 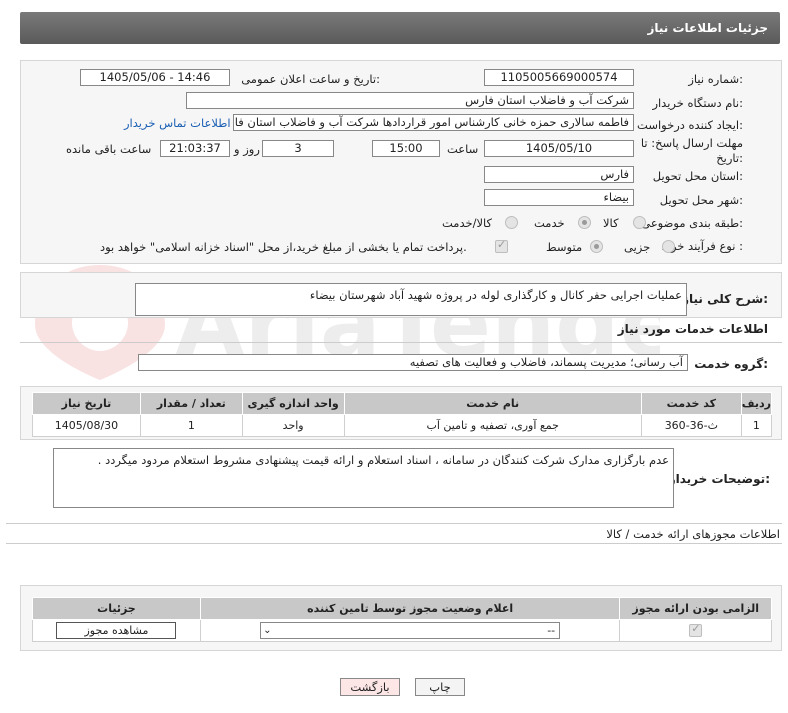 I want to click on col-details: جزئیات, so click(x=116, y=608).